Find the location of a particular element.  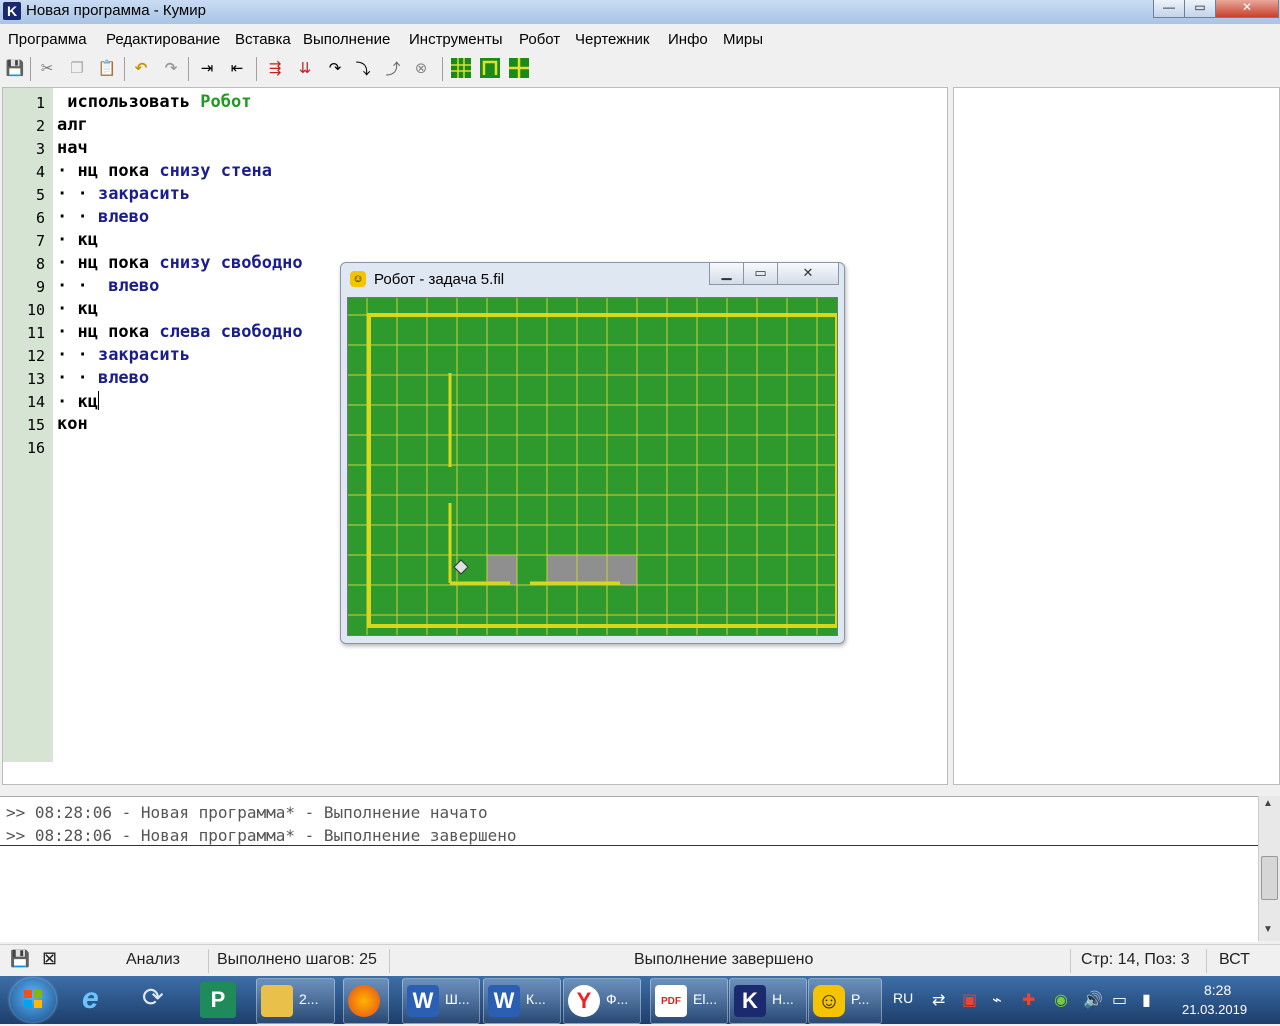

word-icon: W is located at coordinates (423, 1001).